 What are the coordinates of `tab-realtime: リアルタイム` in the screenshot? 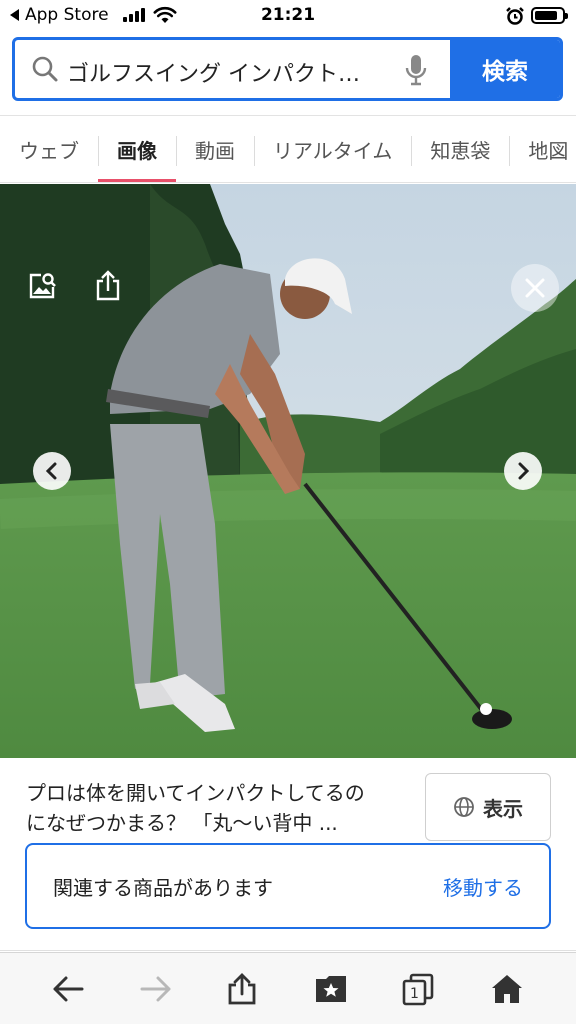 It's located at (332, 149).